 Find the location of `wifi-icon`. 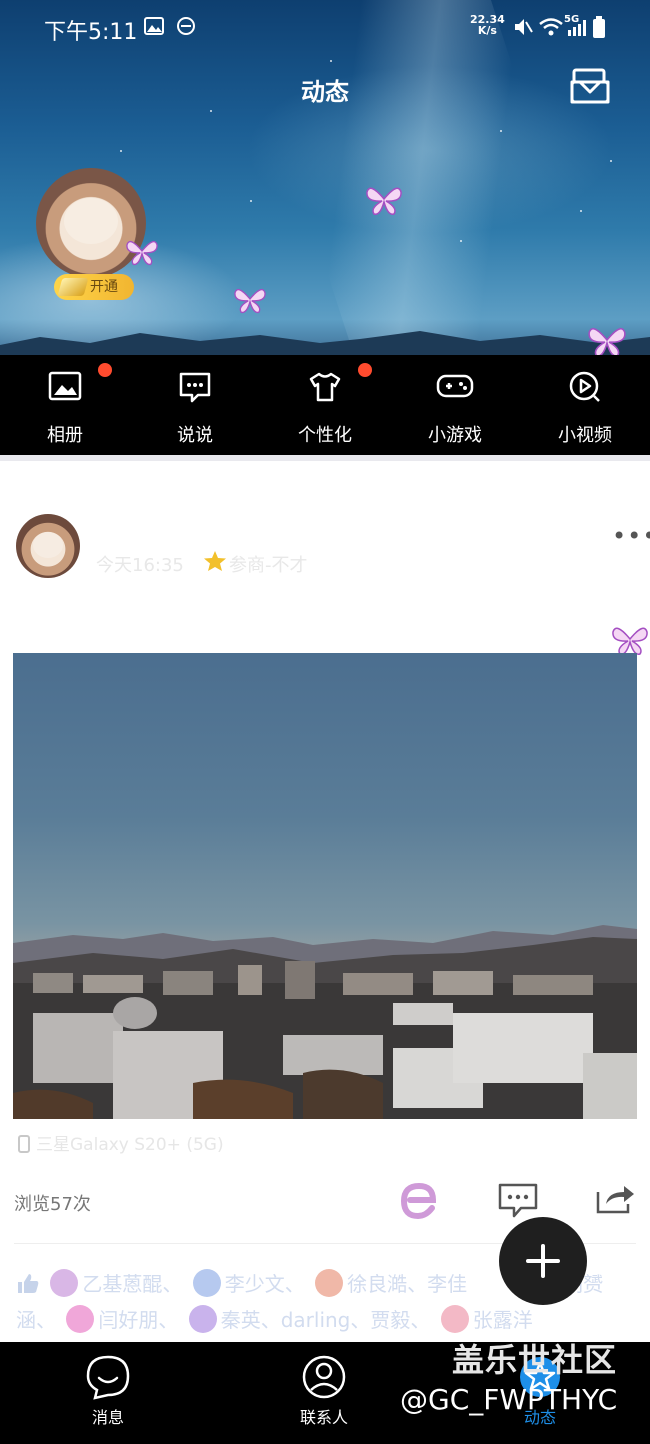

wifi-icon is located at coordinates (551, 27).